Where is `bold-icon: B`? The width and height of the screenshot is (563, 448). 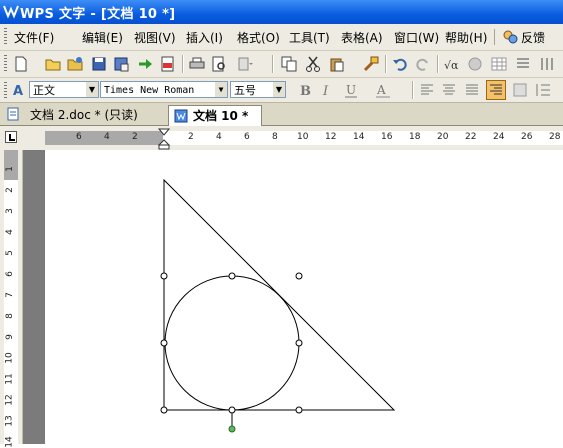 bold-icon: B is located at coordinates (305, 90).